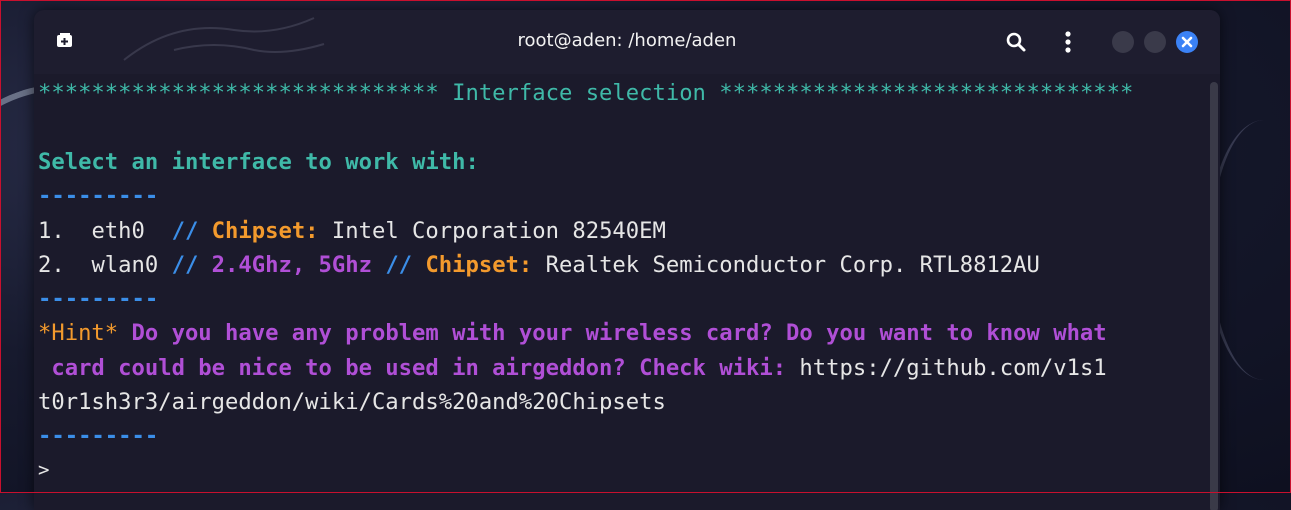  What do you see at coordinates (238, 93) in the screenshot?
I see `header-stars-left: ******************************` at bounding box center [238, 93].